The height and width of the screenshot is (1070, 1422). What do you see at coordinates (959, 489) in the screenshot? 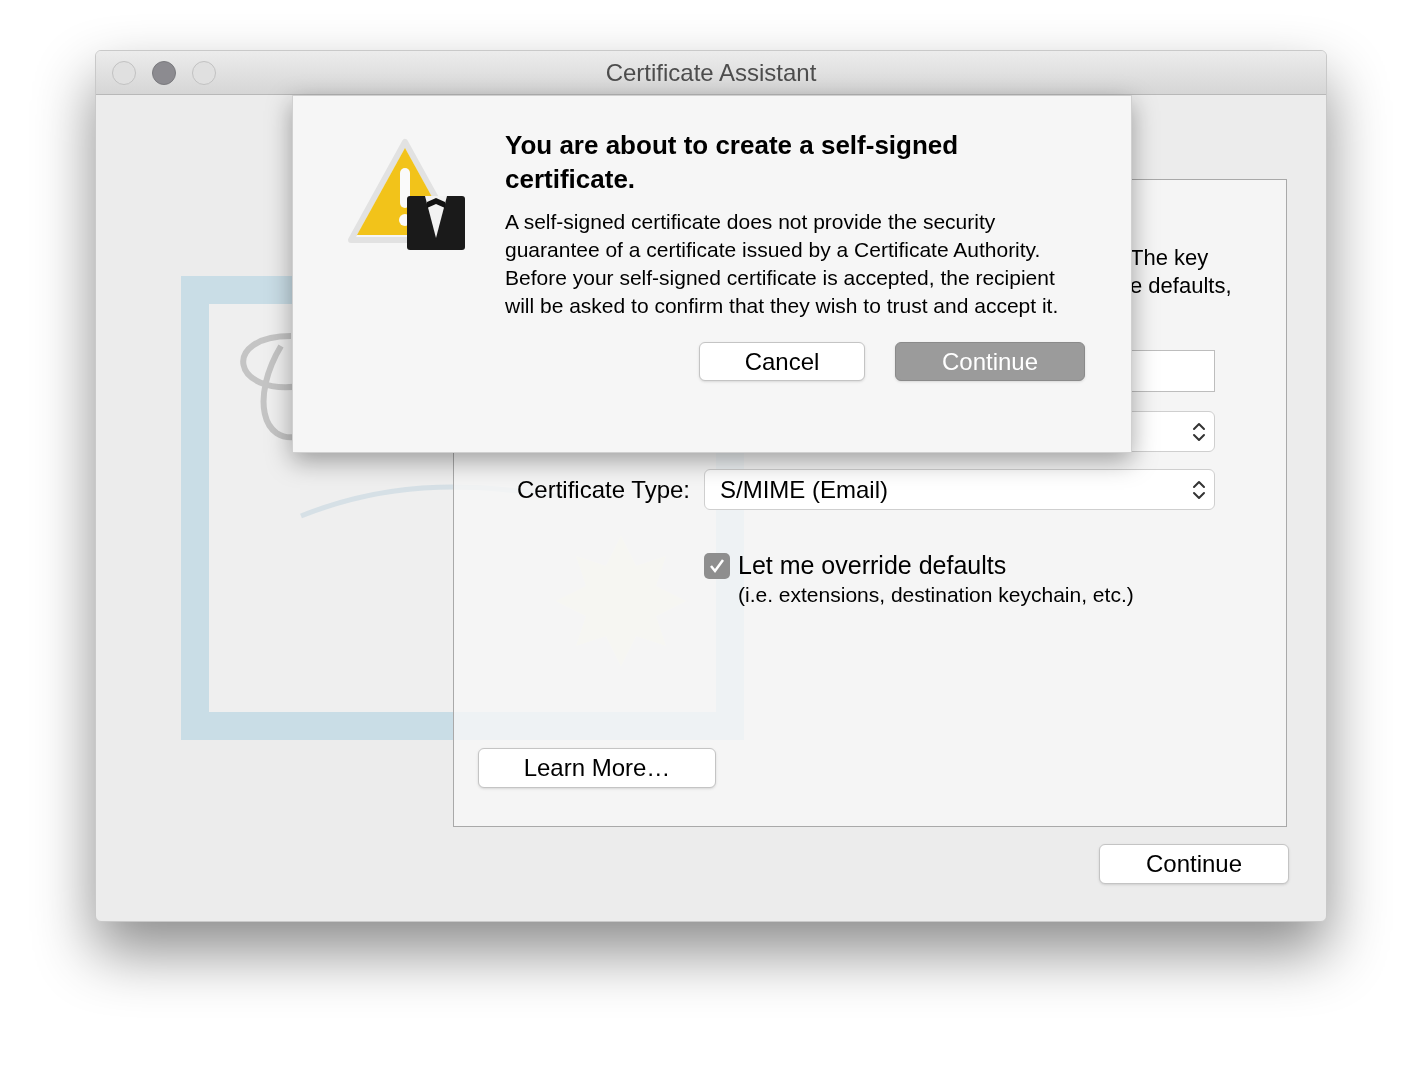
I see `certificate-type-popup: S/MIME (Email)` at bounding box center [959, 489].